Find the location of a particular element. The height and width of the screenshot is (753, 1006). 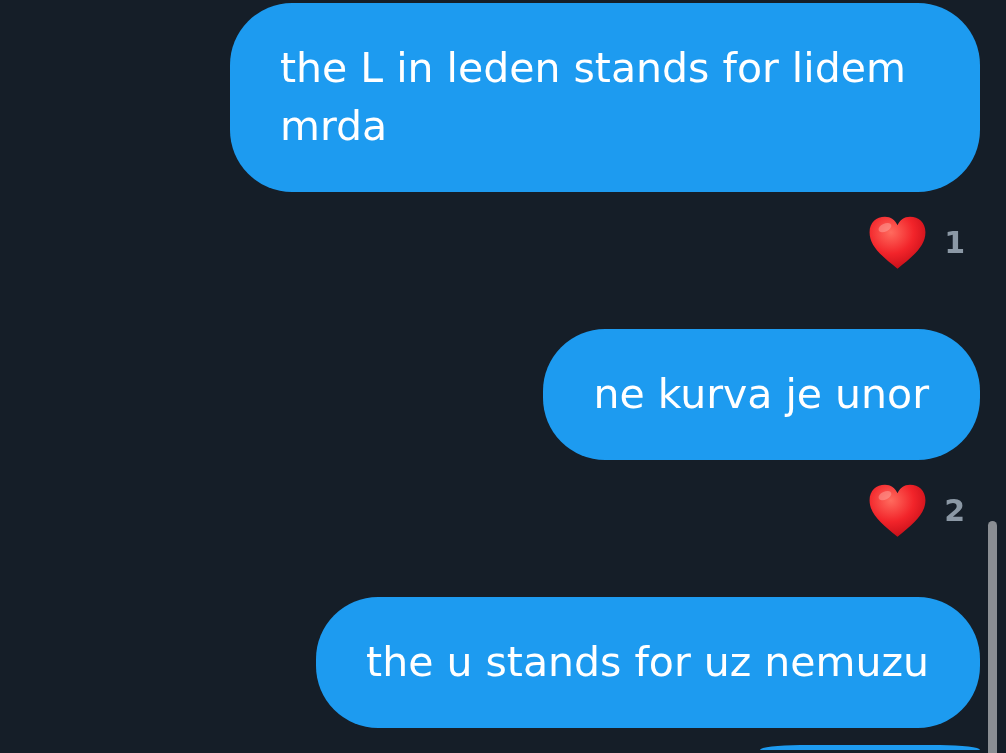

reaction-count: 2 is located at coordinates (954, 511).